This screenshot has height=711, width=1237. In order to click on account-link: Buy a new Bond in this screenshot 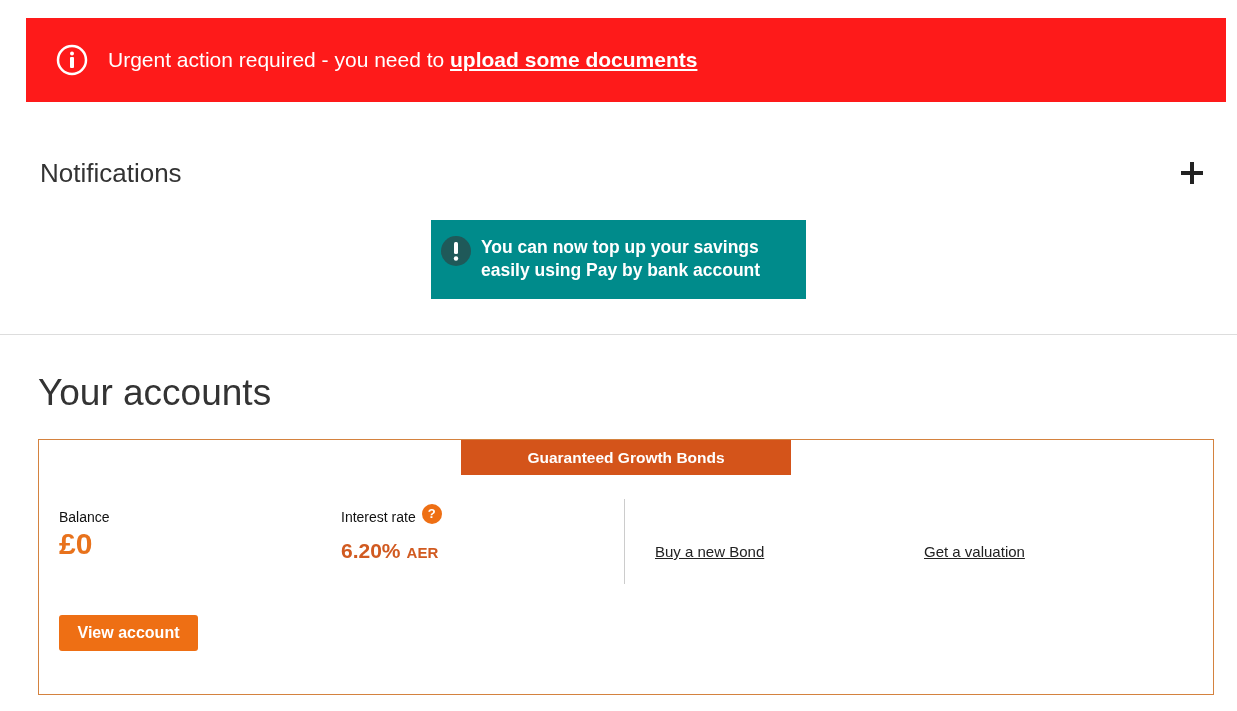, I will do `click(789, 551)`.